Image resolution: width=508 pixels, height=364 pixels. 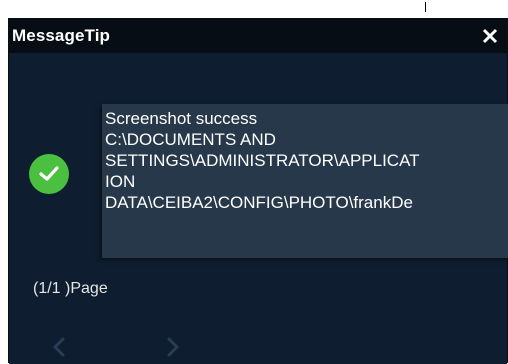 I want to click on message-line: ION, so click(x=120, y=181).